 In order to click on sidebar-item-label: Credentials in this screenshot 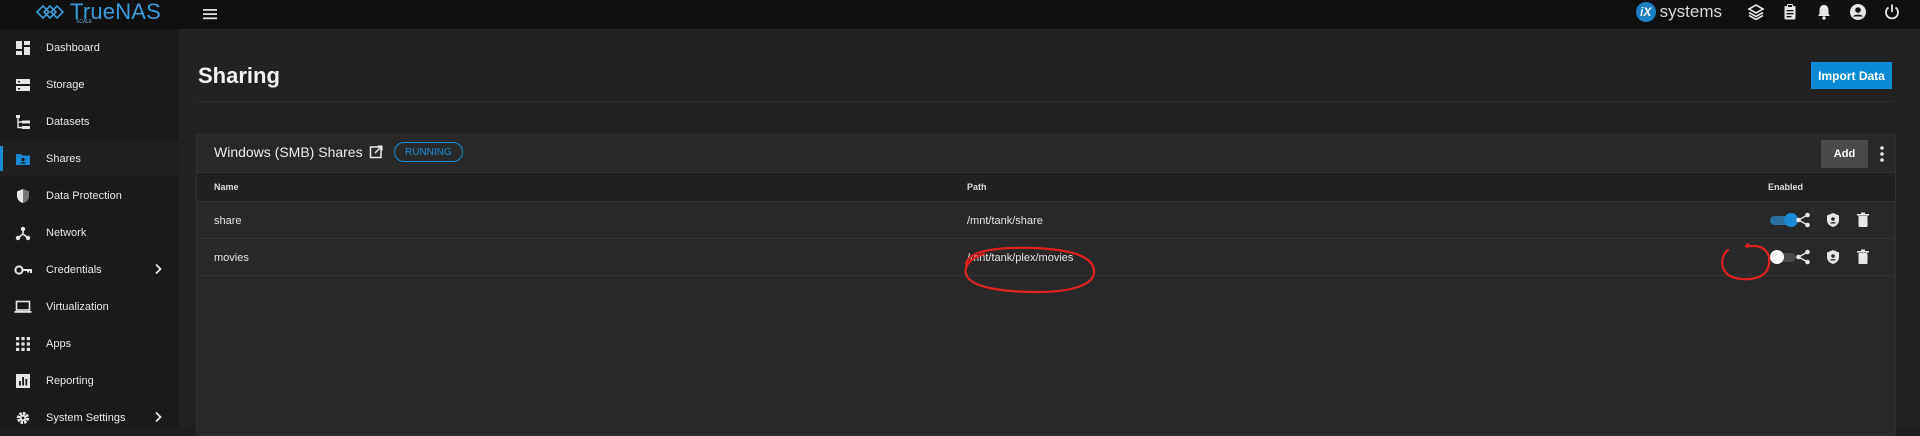, I will do `click(74, 269)`.